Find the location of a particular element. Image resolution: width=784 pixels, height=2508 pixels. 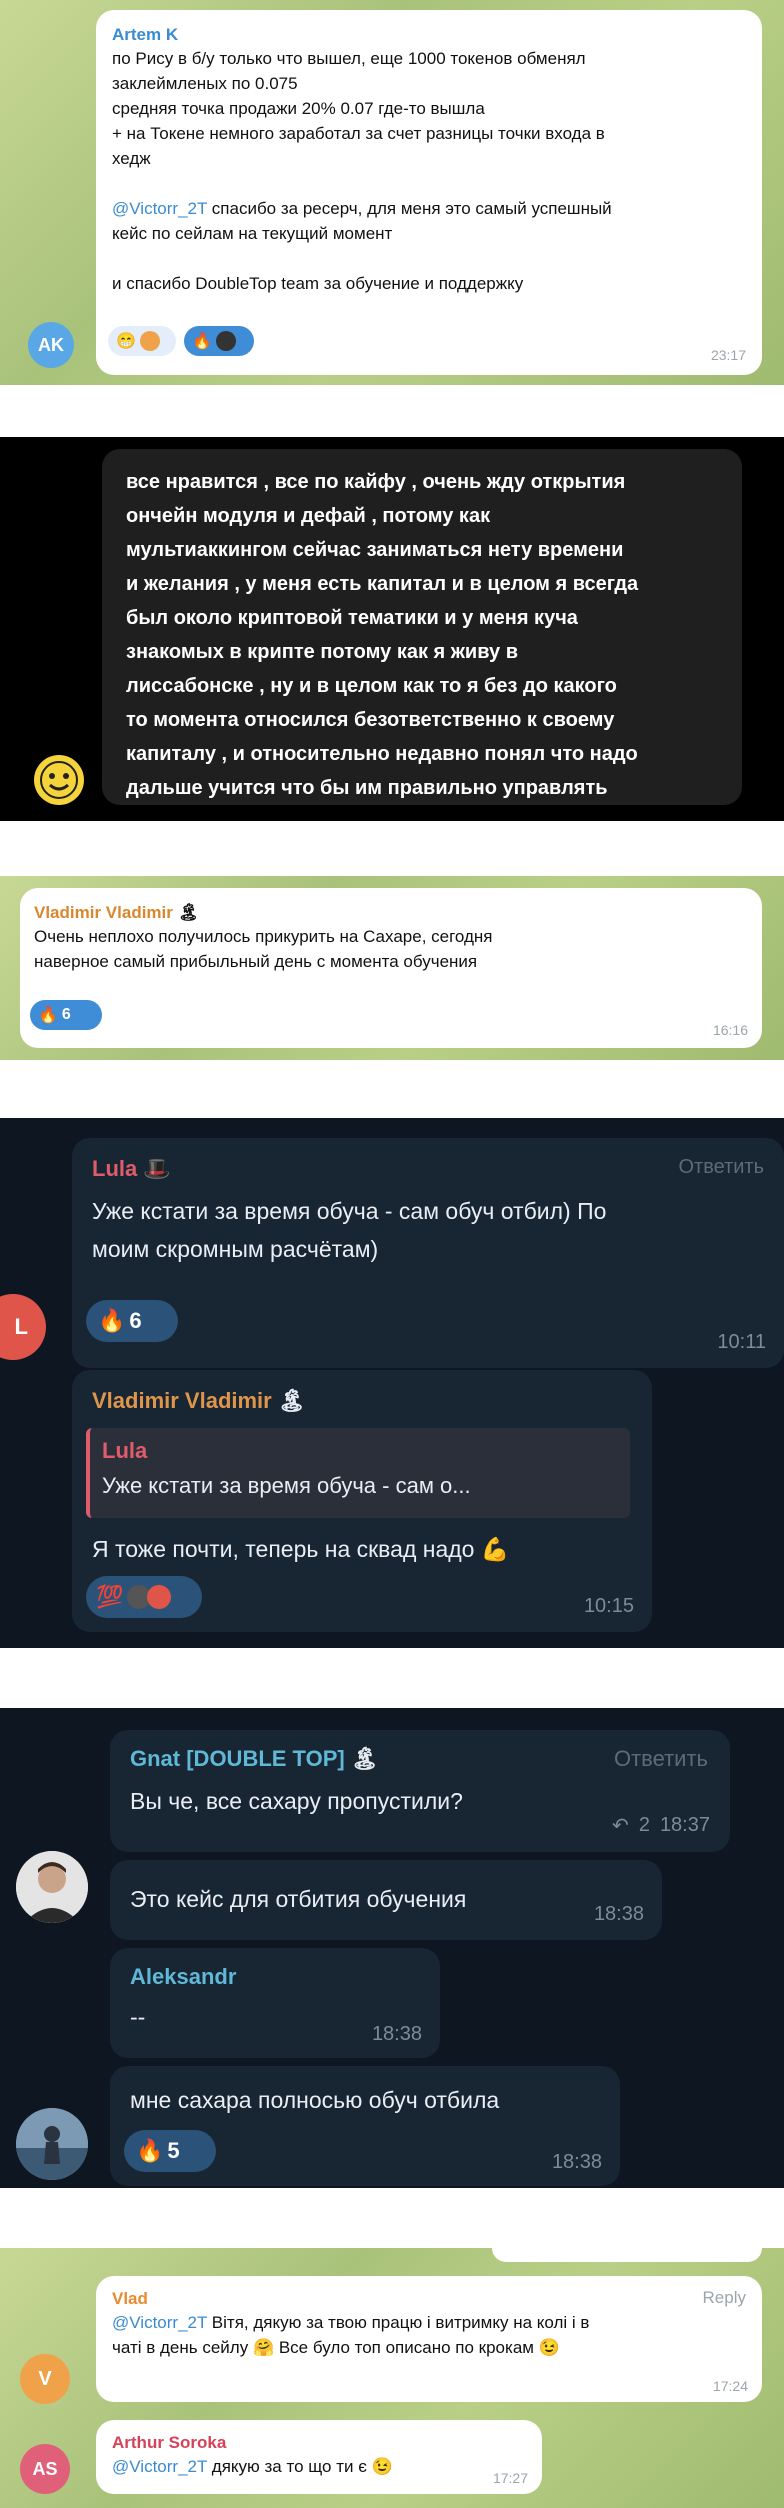

reaction-chip: 💯 is located at coordinates (144, 1597).